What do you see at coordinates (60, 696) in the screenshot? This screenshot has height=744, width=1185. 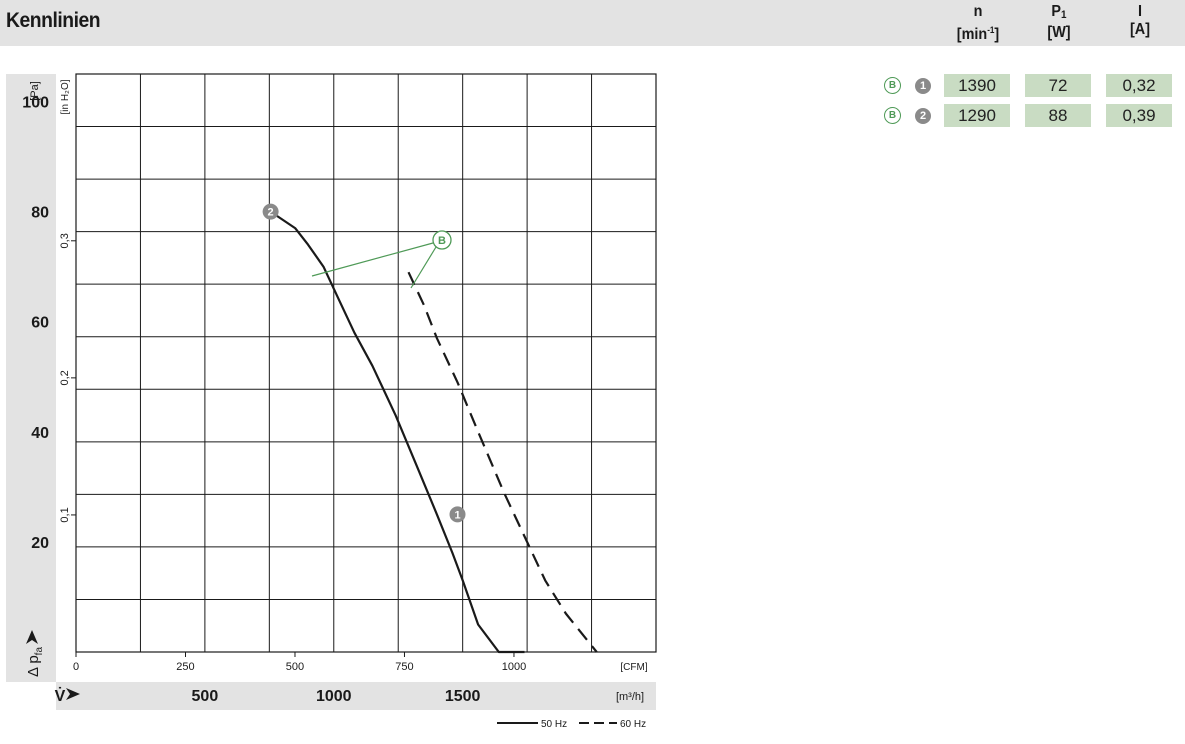 I see `x-axis-label: V̇` at bounding box center [60, 696].